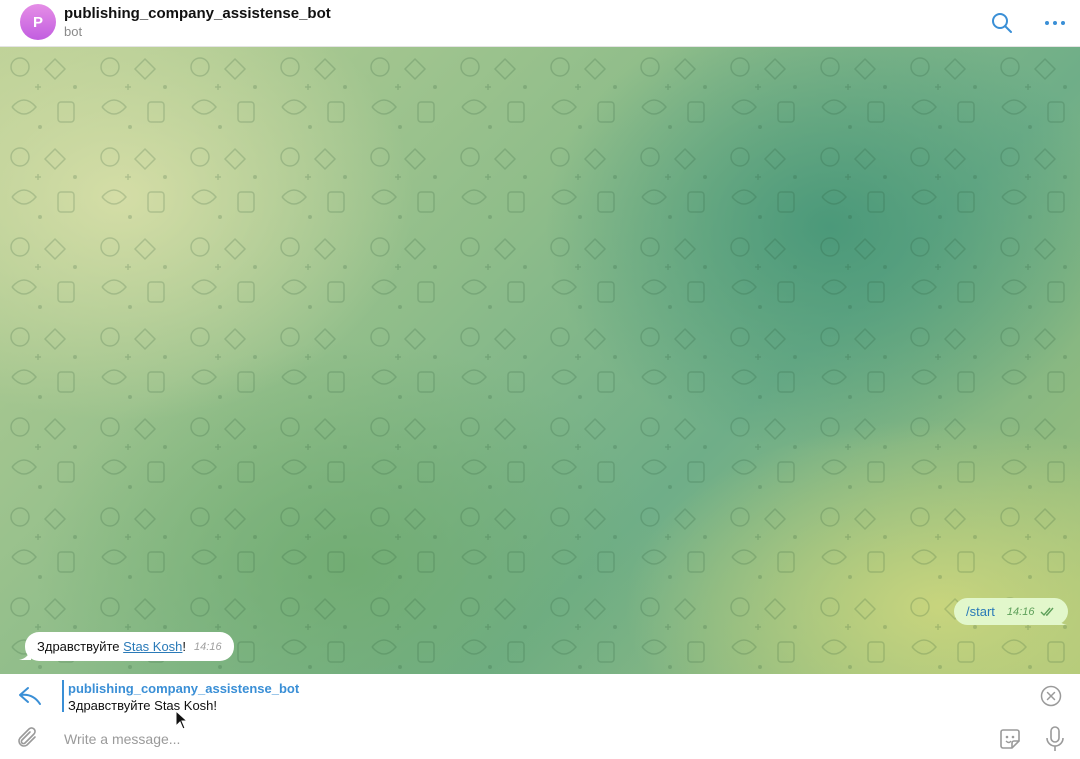 This screenshot has height=759, width=1080. Describe the element at coordinates (1061, 619) in the screenshot. I see `outgoing-bubble-tail` at that location.